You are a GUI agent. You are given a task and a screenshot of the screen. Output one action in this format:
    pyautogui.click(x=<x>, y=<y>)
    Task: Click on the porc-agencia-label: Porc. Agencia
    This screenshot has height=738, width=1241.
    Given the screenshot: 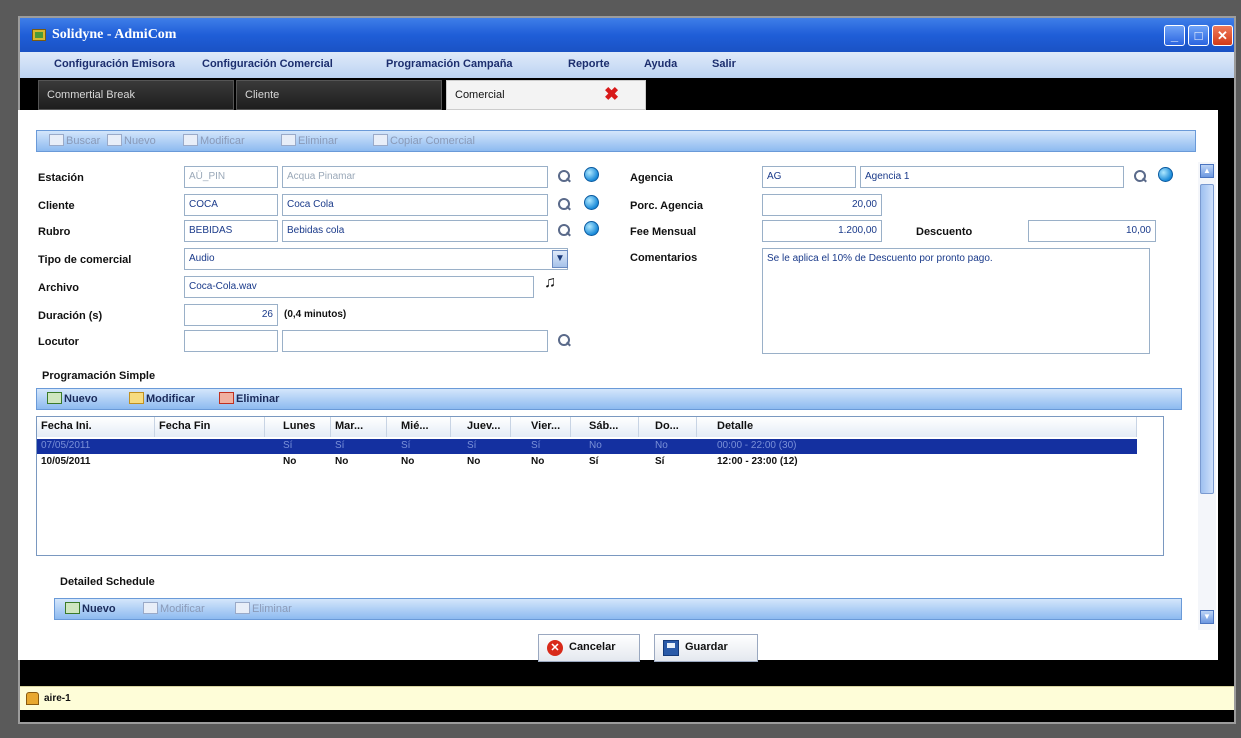 What is the action you would take?
    pyautogui.click(x=666, y=206)
    